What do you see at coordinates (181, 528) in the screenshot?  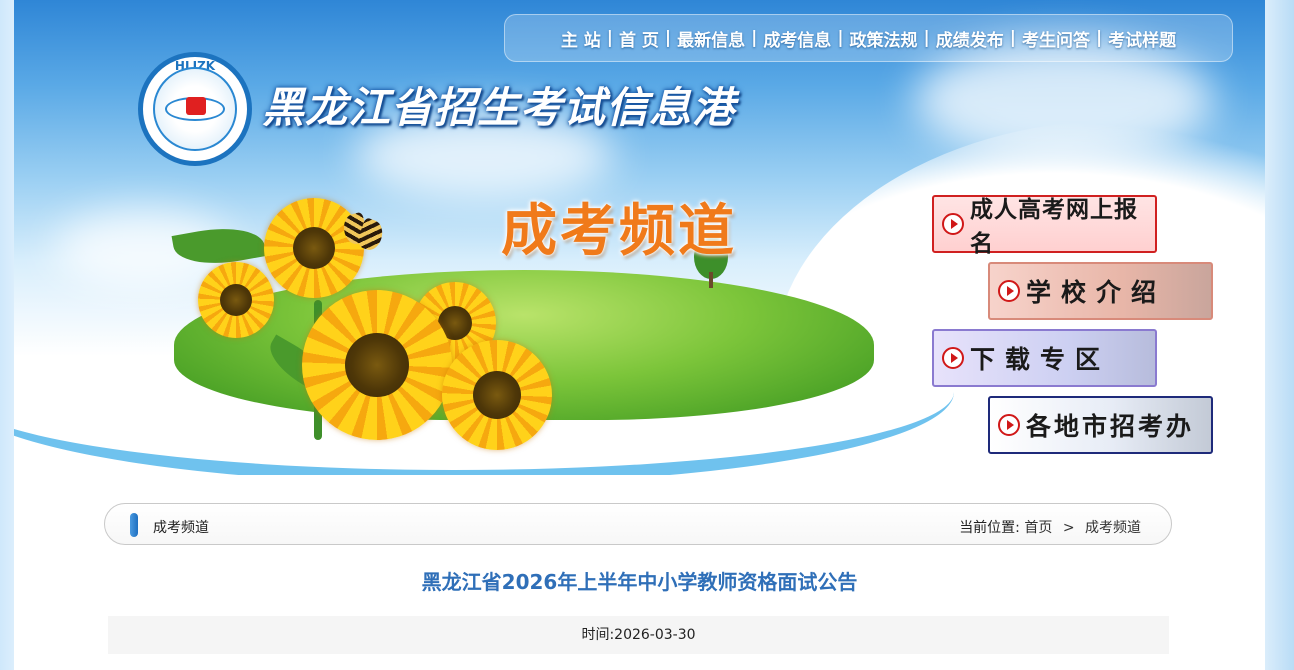 I see `section-name: 成考频道` at bounding box center [181, 528].